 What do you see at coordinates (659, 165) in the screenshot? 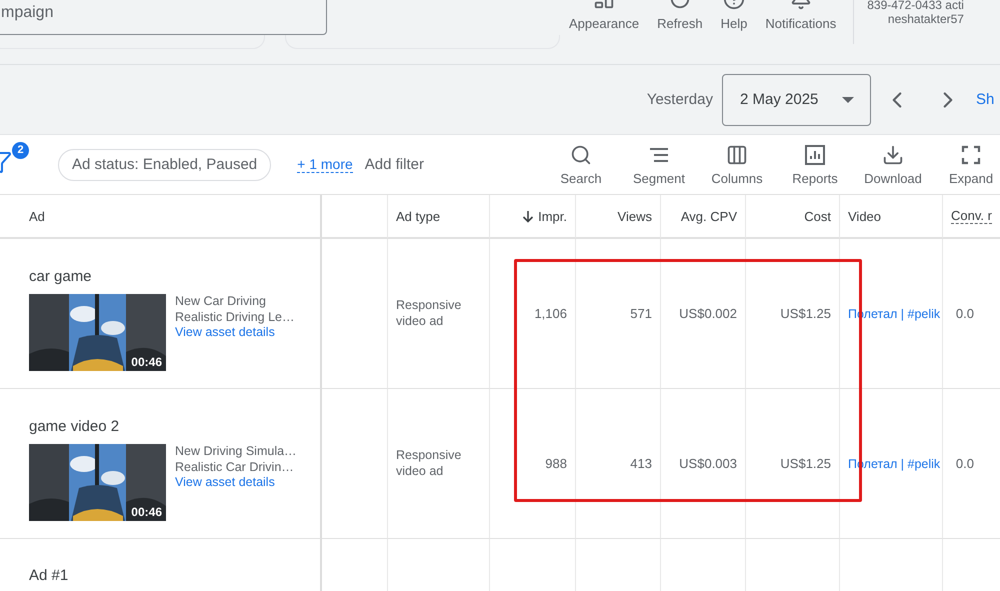
I see `table-tool-button: Segment` at bounding box center [659, 165].